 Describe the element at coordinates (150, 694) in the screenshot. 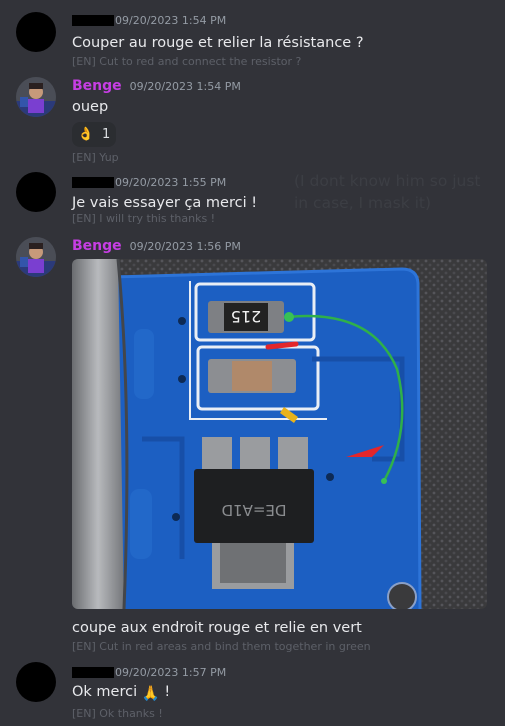

I see `folded-hands-icon: 🙏` at that location.